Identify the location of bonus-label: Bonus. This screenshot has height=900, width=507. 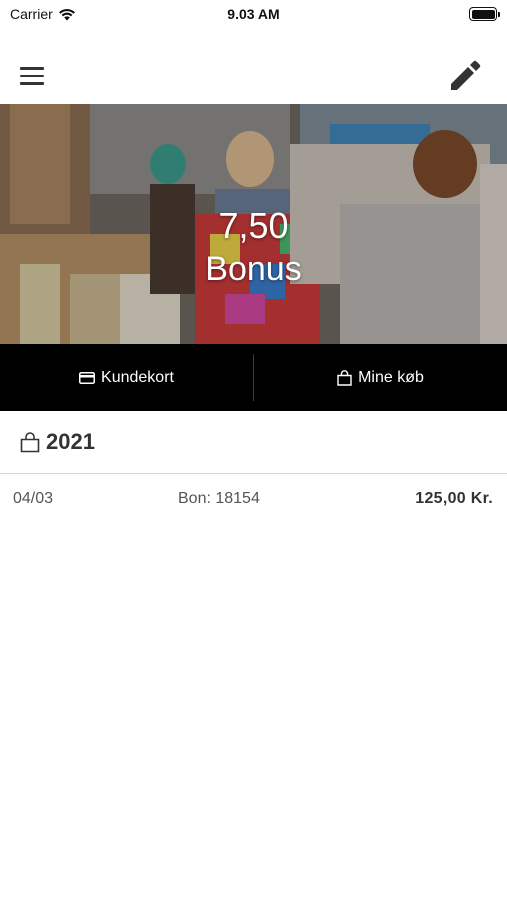
(253, 269).